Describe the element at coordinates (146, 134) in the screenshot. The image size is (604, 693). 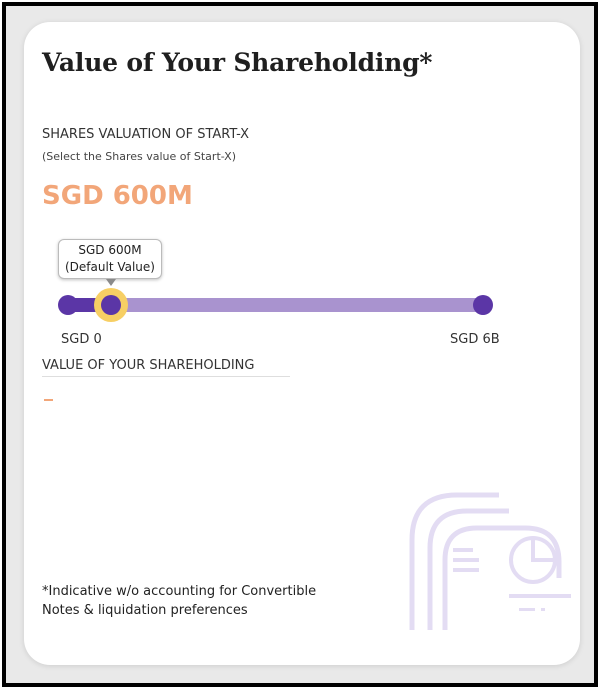
I see `valuation-label: SHARES VALUATION OF START-X` at that location.